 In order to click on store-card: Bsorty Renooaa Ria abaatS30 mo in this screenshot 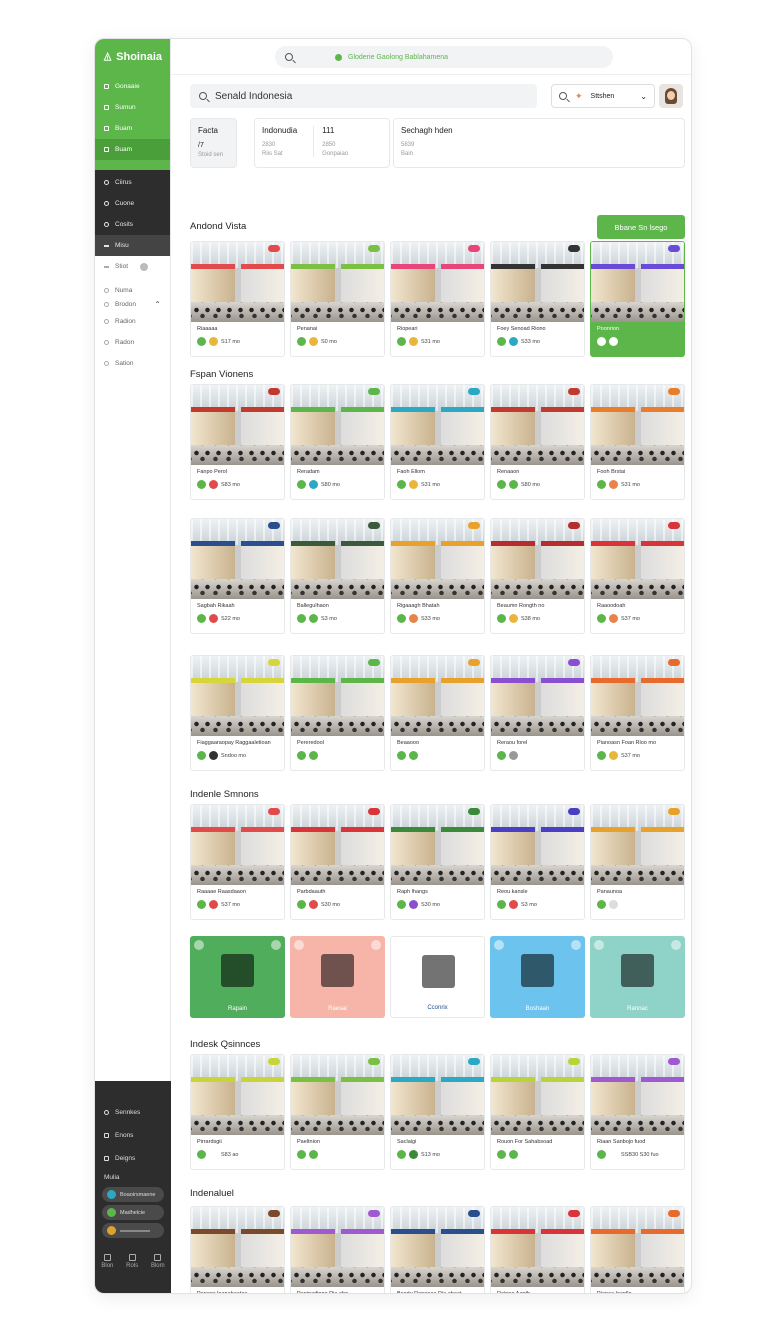, I will do `click(437, 1249)`.